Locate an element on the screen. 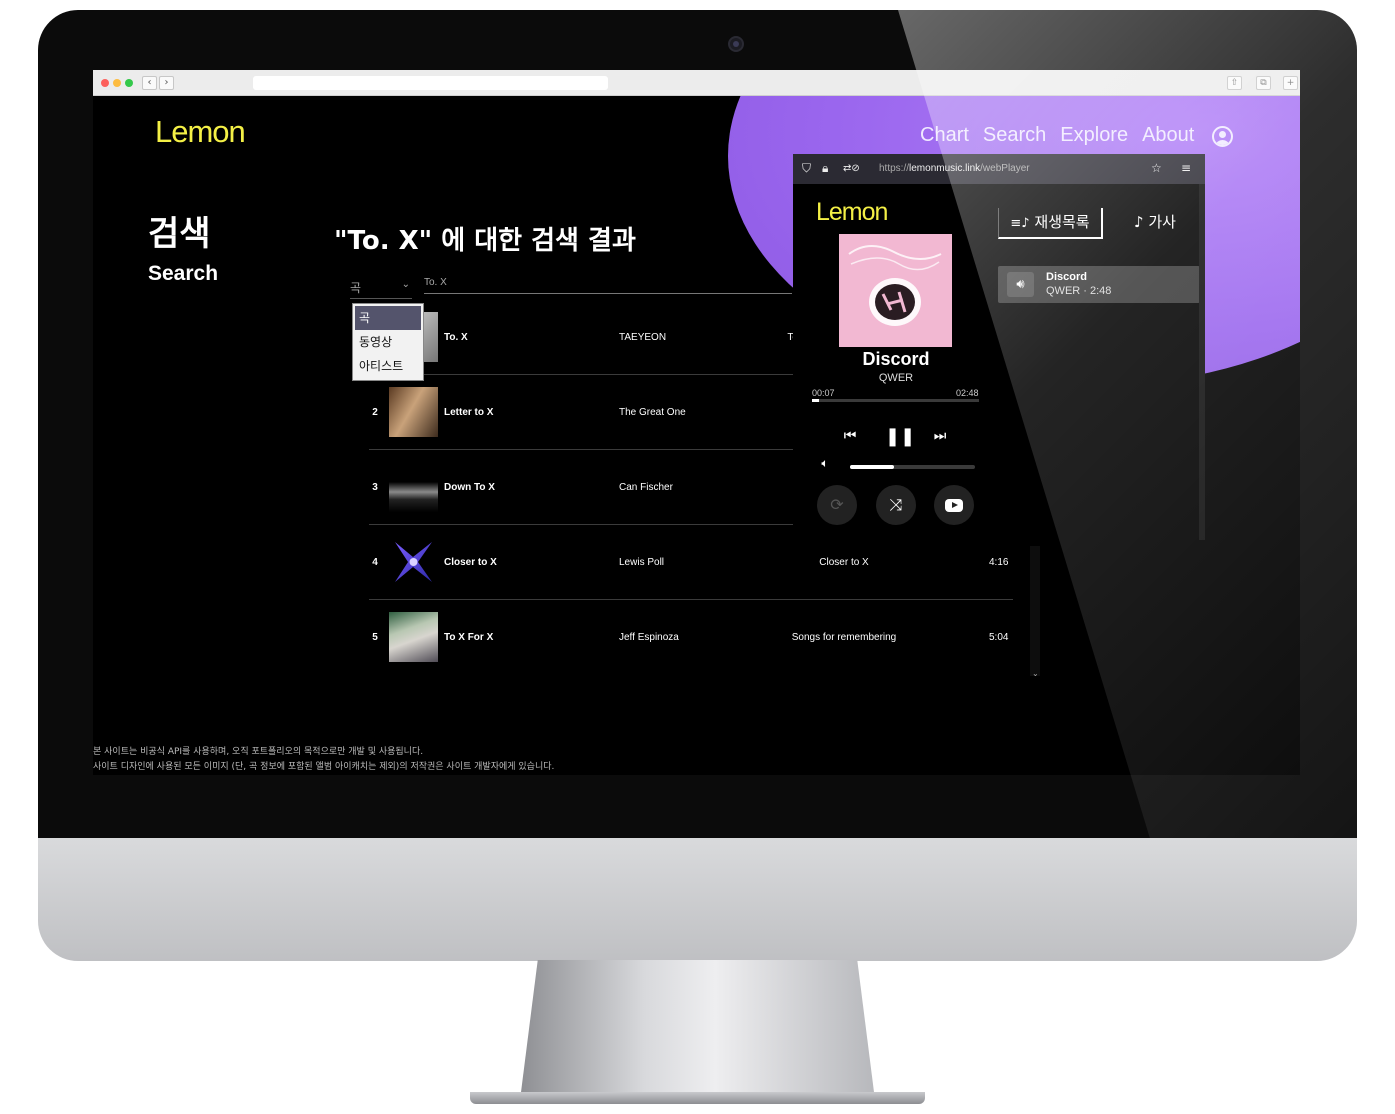 This screenshot has width=1395, height=1114. monitor-stand is located at coordinates (697, 1030).